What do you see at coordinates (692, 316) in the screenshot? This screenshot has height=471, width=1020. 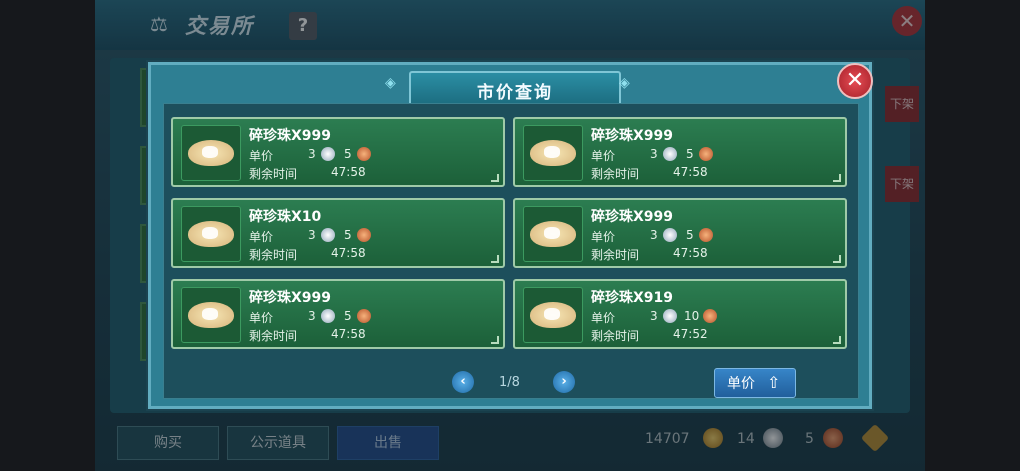 I see `copper-price: 10` at bounding box center [692, 316].